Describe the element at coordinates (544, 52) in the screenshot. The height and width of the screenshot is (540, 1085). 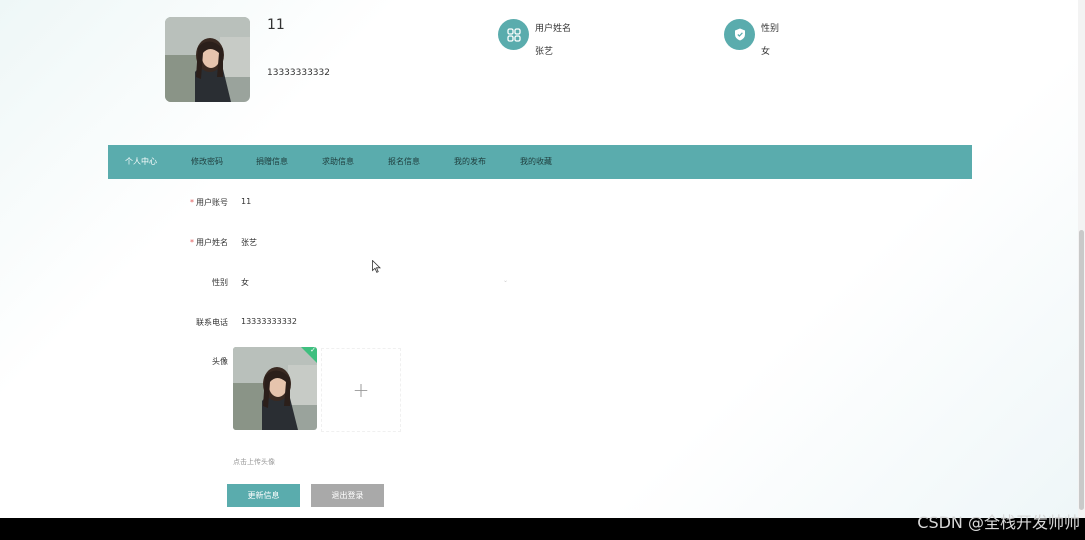
I see `name-info-value: 张艺` at that location.